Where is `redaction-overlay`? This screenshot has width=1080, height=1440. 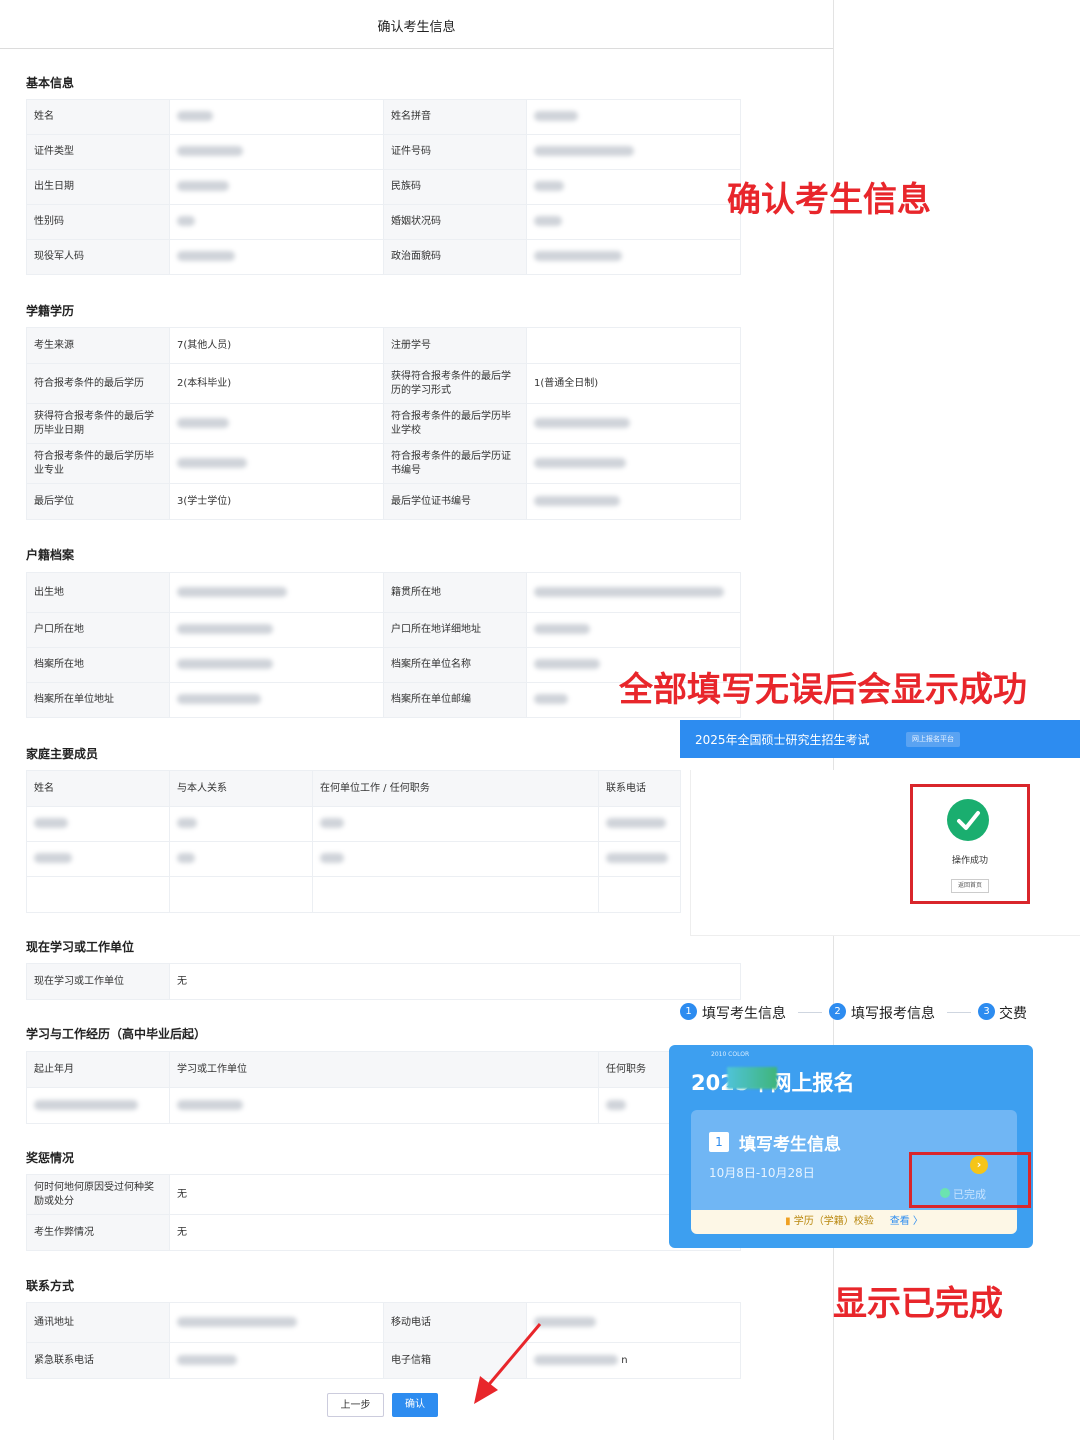
redaction-overlay is located at coordinates (752, 1078).